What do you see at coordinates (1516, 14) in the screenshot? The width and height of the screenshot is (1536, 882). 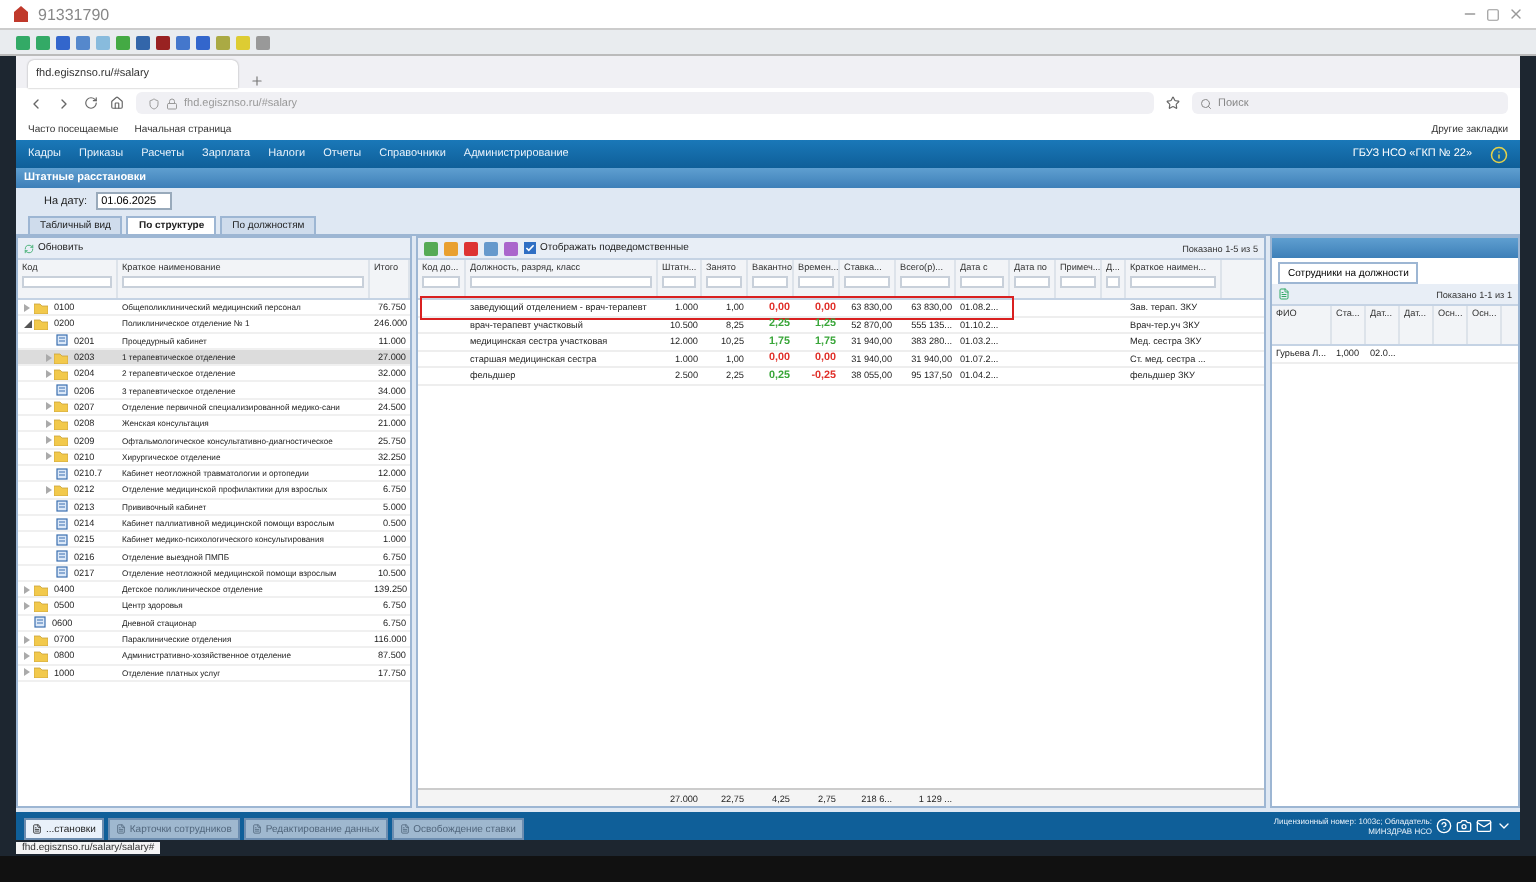 I see `close-icon` at bounding box center [1516, 14].